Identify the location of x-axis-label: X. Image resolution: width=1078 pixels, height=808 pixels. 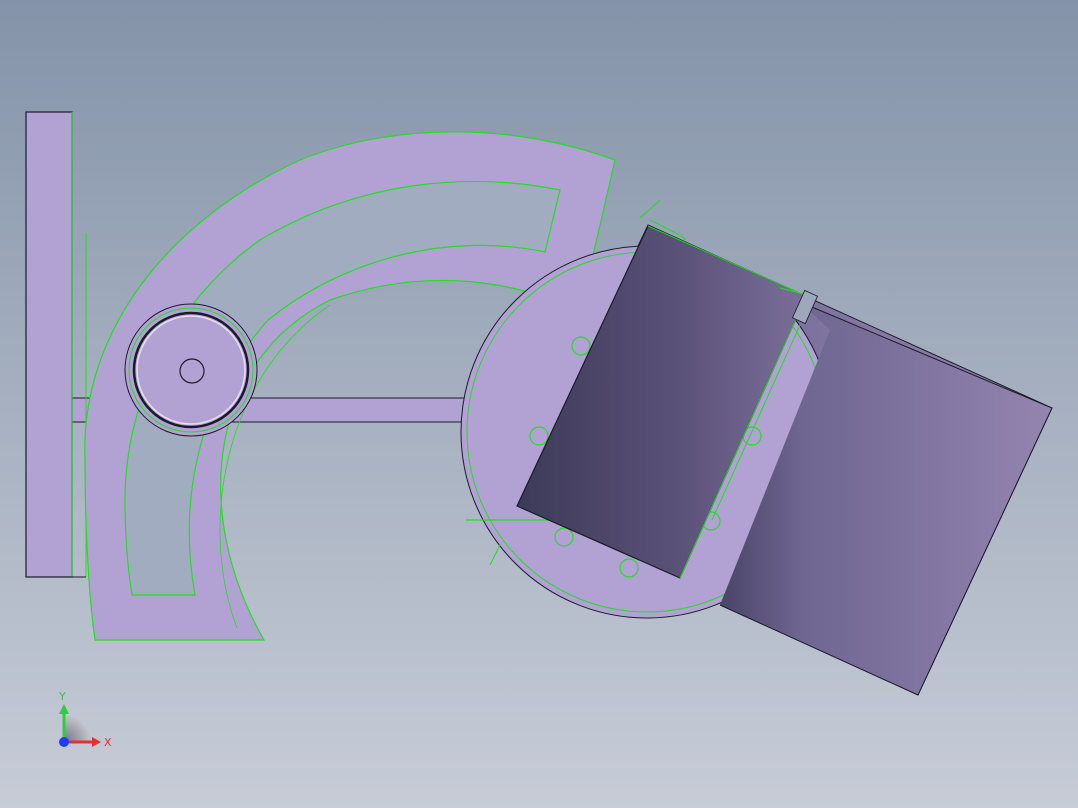
(108, 742).